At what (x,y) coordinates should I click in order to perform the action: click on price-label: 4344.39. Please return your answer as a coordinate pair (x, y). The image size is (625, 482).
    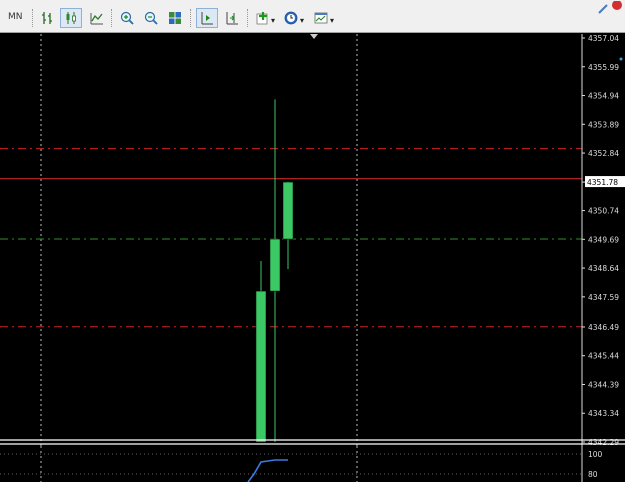
    Looking at the image, I should click on (603, 384).